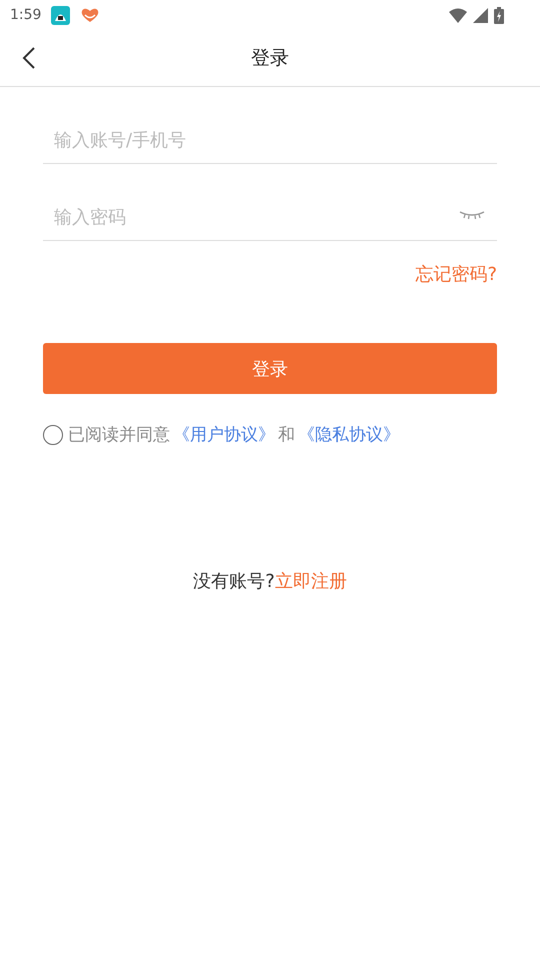 This screenshot has height=960, width=540. Describe the element at coordinates (480, 15) in the screenshot. I see `signal-icon` at that location.